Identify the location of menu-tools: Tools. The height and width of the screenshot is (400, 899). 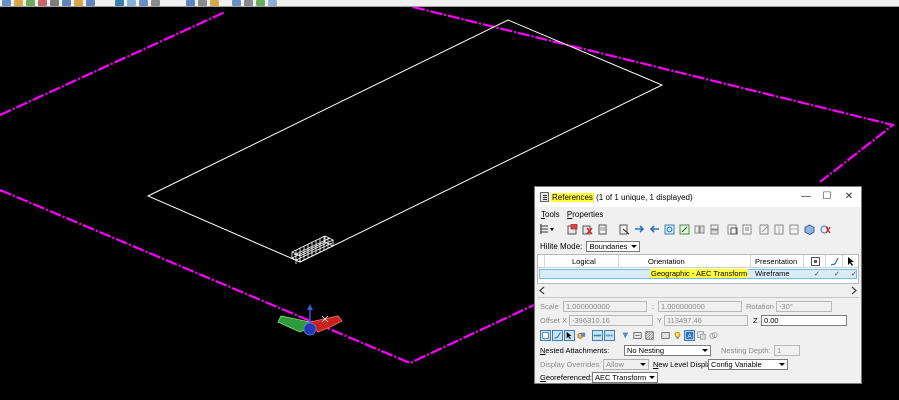
(550, 214).